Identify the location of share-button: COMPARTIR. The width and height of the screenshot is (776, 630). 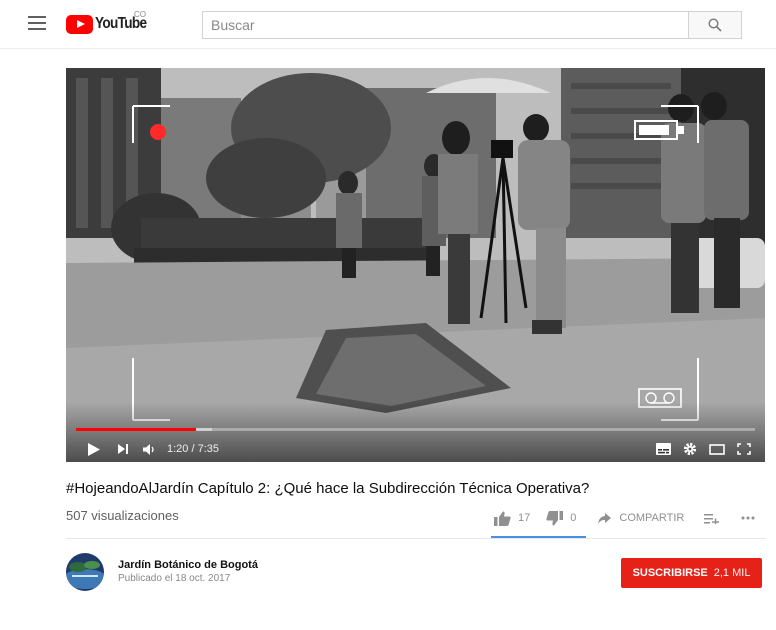
(641, 518).